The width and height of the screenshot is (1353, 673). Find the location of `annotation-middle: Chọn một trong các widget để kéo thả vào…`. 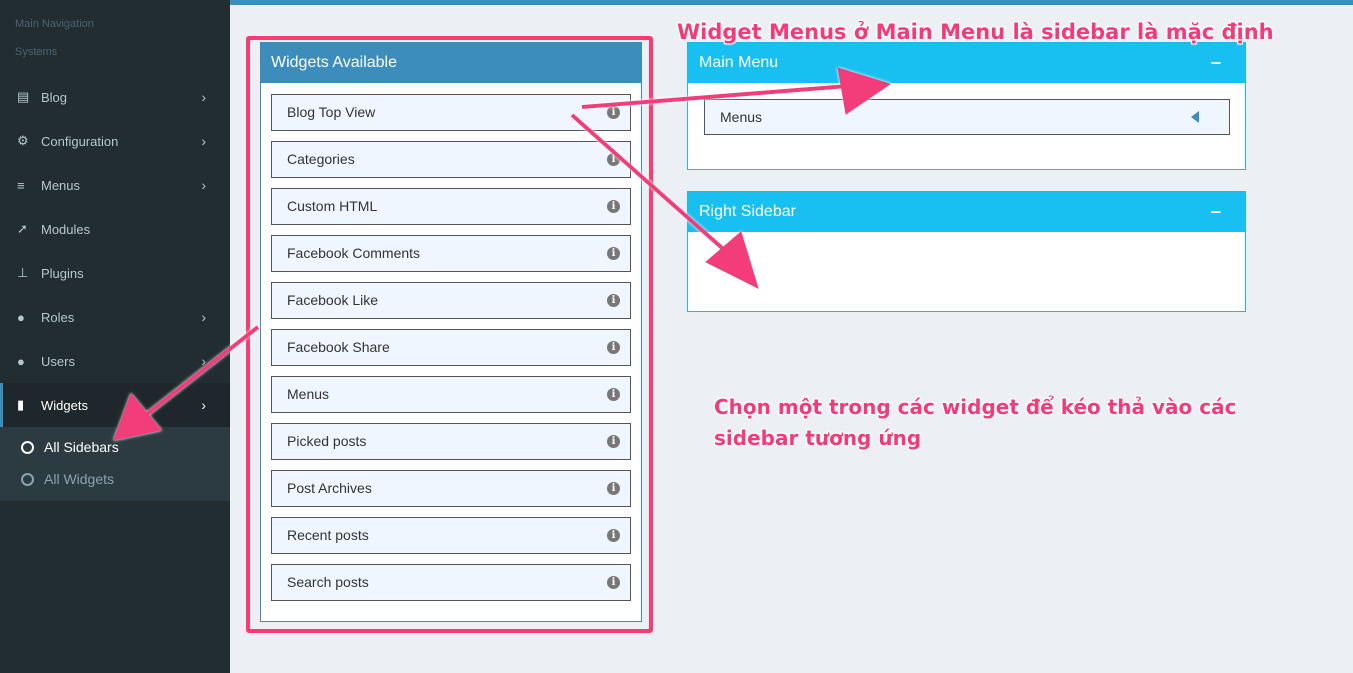

annotation-middle: Chọn một trong các widget để kéo thả vào… is located at coordinates (975, 422).